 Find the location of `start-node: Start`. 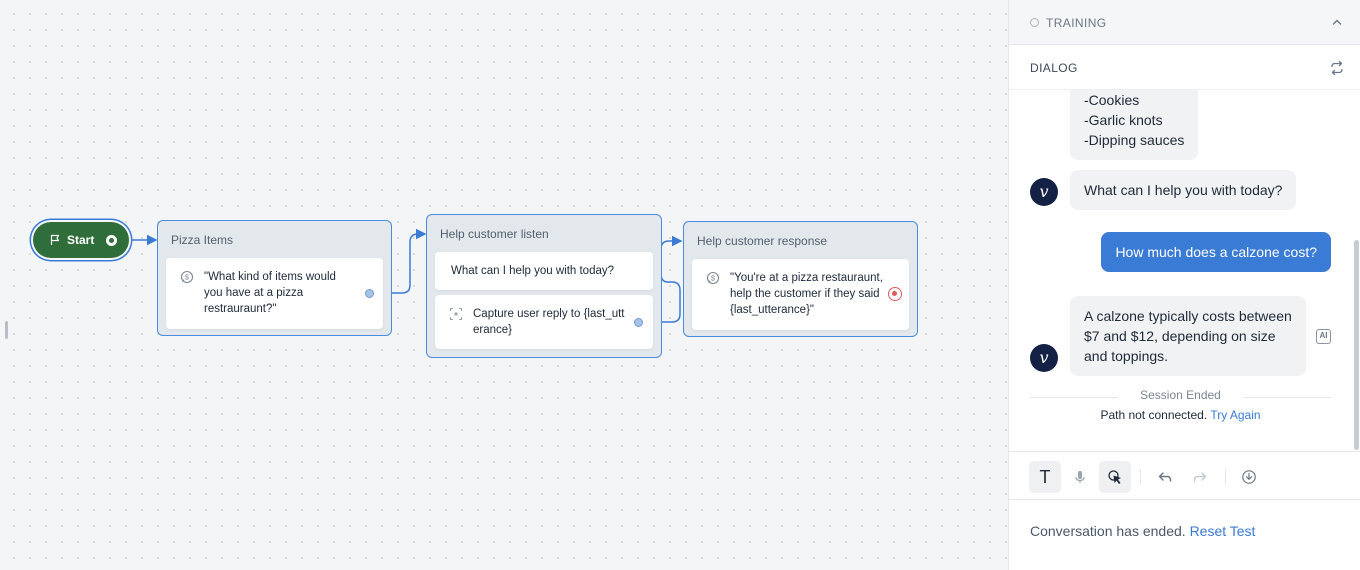

start-node: Start is located at coordinates (81, 240).